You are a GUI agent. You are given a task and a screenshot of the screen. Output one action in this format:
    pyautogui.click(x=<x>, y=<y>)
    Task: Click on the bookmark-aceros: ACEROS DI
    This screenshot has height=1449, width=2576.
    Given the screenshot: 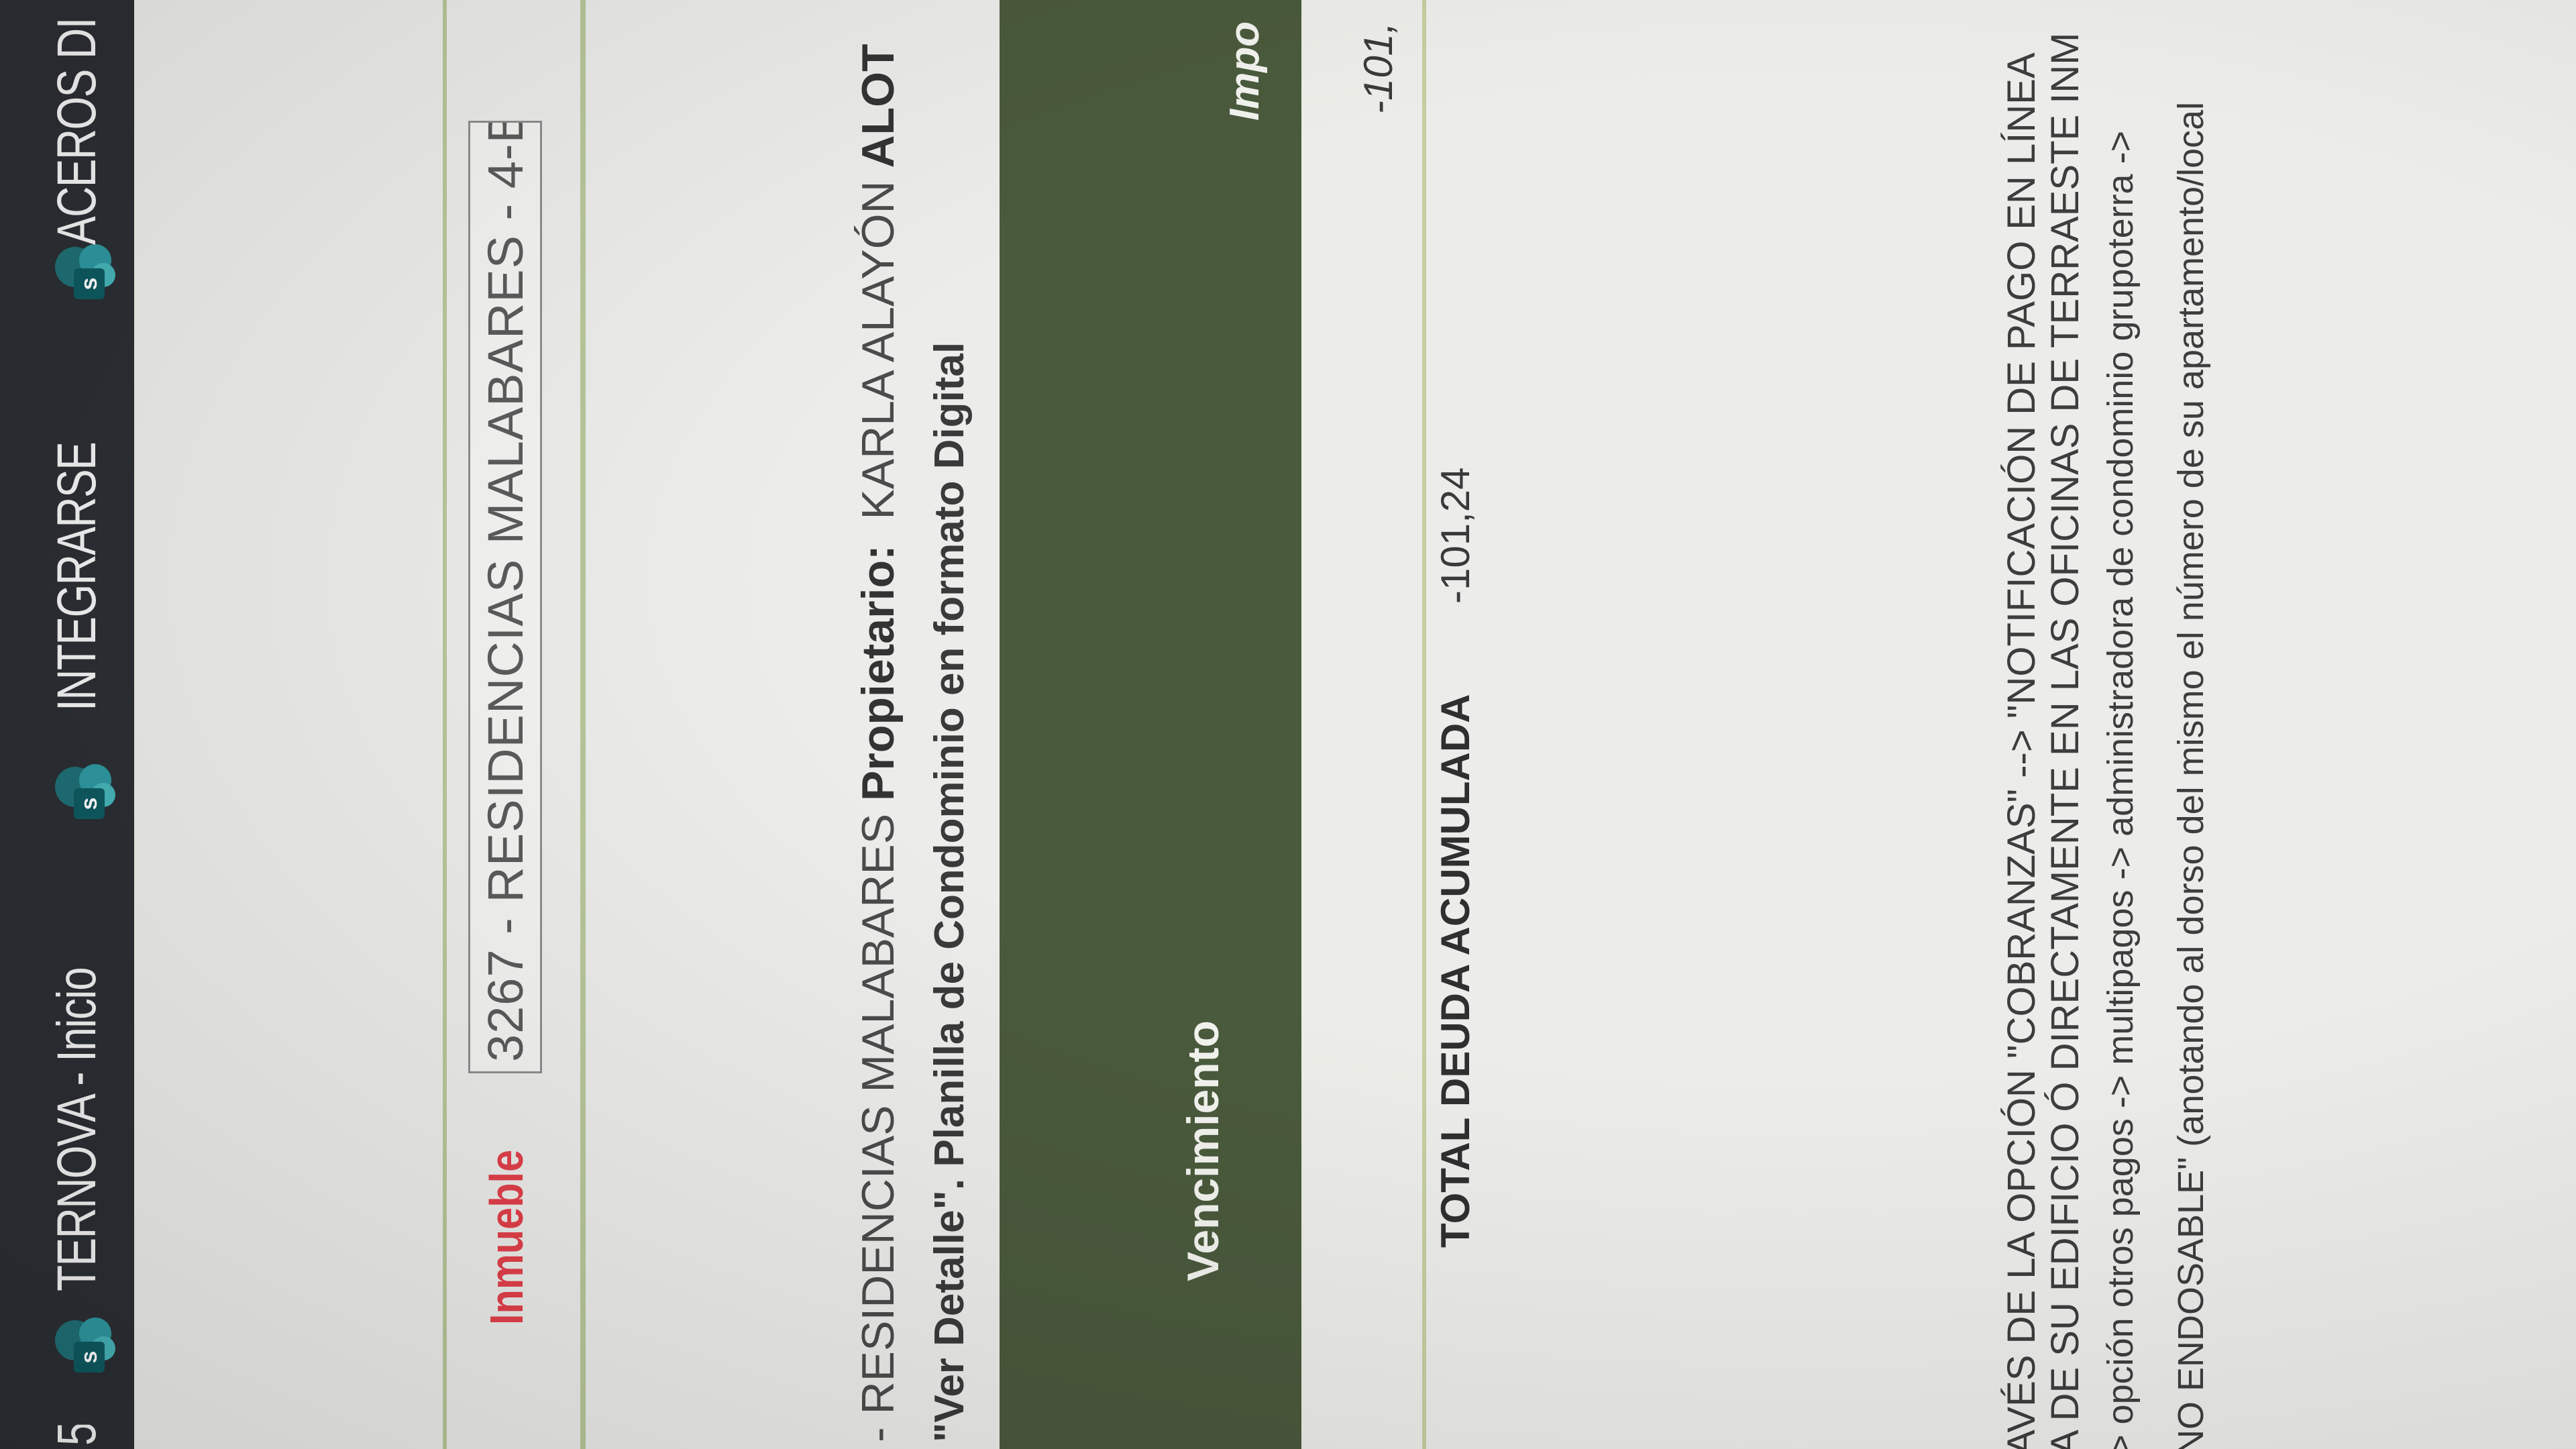 What is the action you would take?
    pyautogui.click(x=76, y=131)
    